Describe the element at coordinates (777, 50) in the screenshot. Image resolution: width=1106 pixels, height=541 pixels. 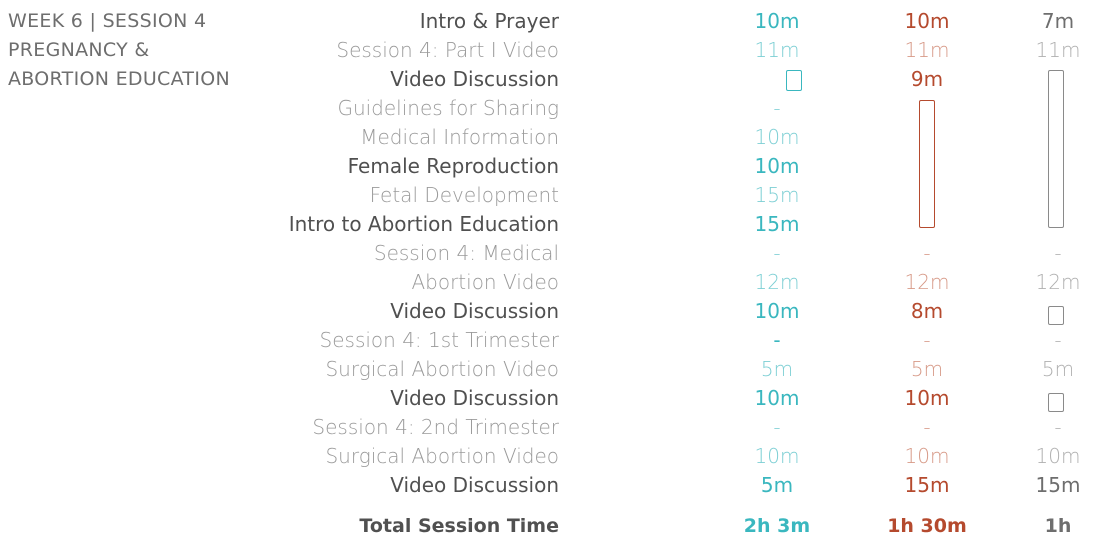
I see `col1-time: 11m` at that location.